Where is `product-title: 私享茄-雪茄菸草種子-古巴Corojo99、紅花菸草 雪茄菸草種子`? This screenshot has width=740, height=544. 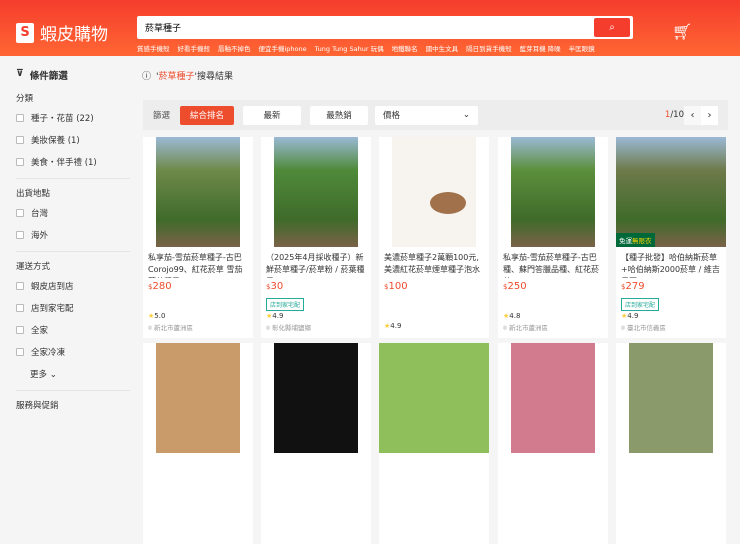
product-title: 私享茄-雪茄菸草種子-古巴Corojo99、紅花菸草 雪茄菸草種子 is located at coordinates (198, 262).